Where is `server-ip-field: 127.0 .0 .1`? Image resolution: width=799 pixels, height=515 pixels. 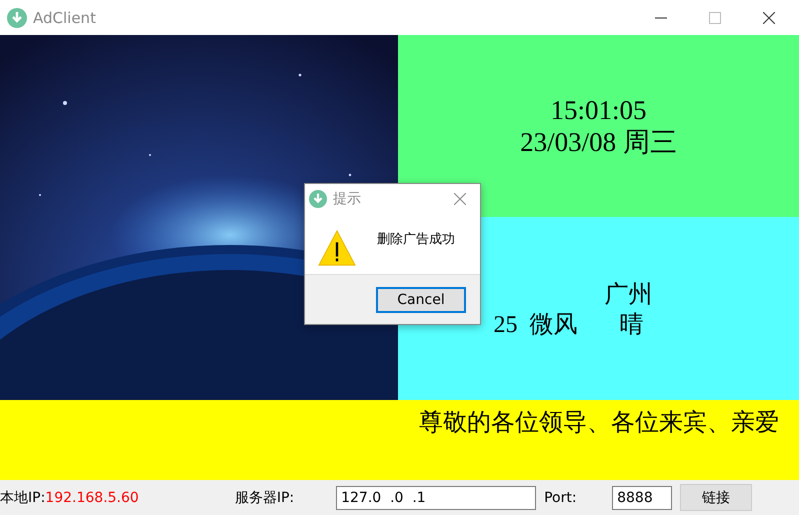
server-ip-field: 127.0 .0 .1 is located at coordinates (436, 498).